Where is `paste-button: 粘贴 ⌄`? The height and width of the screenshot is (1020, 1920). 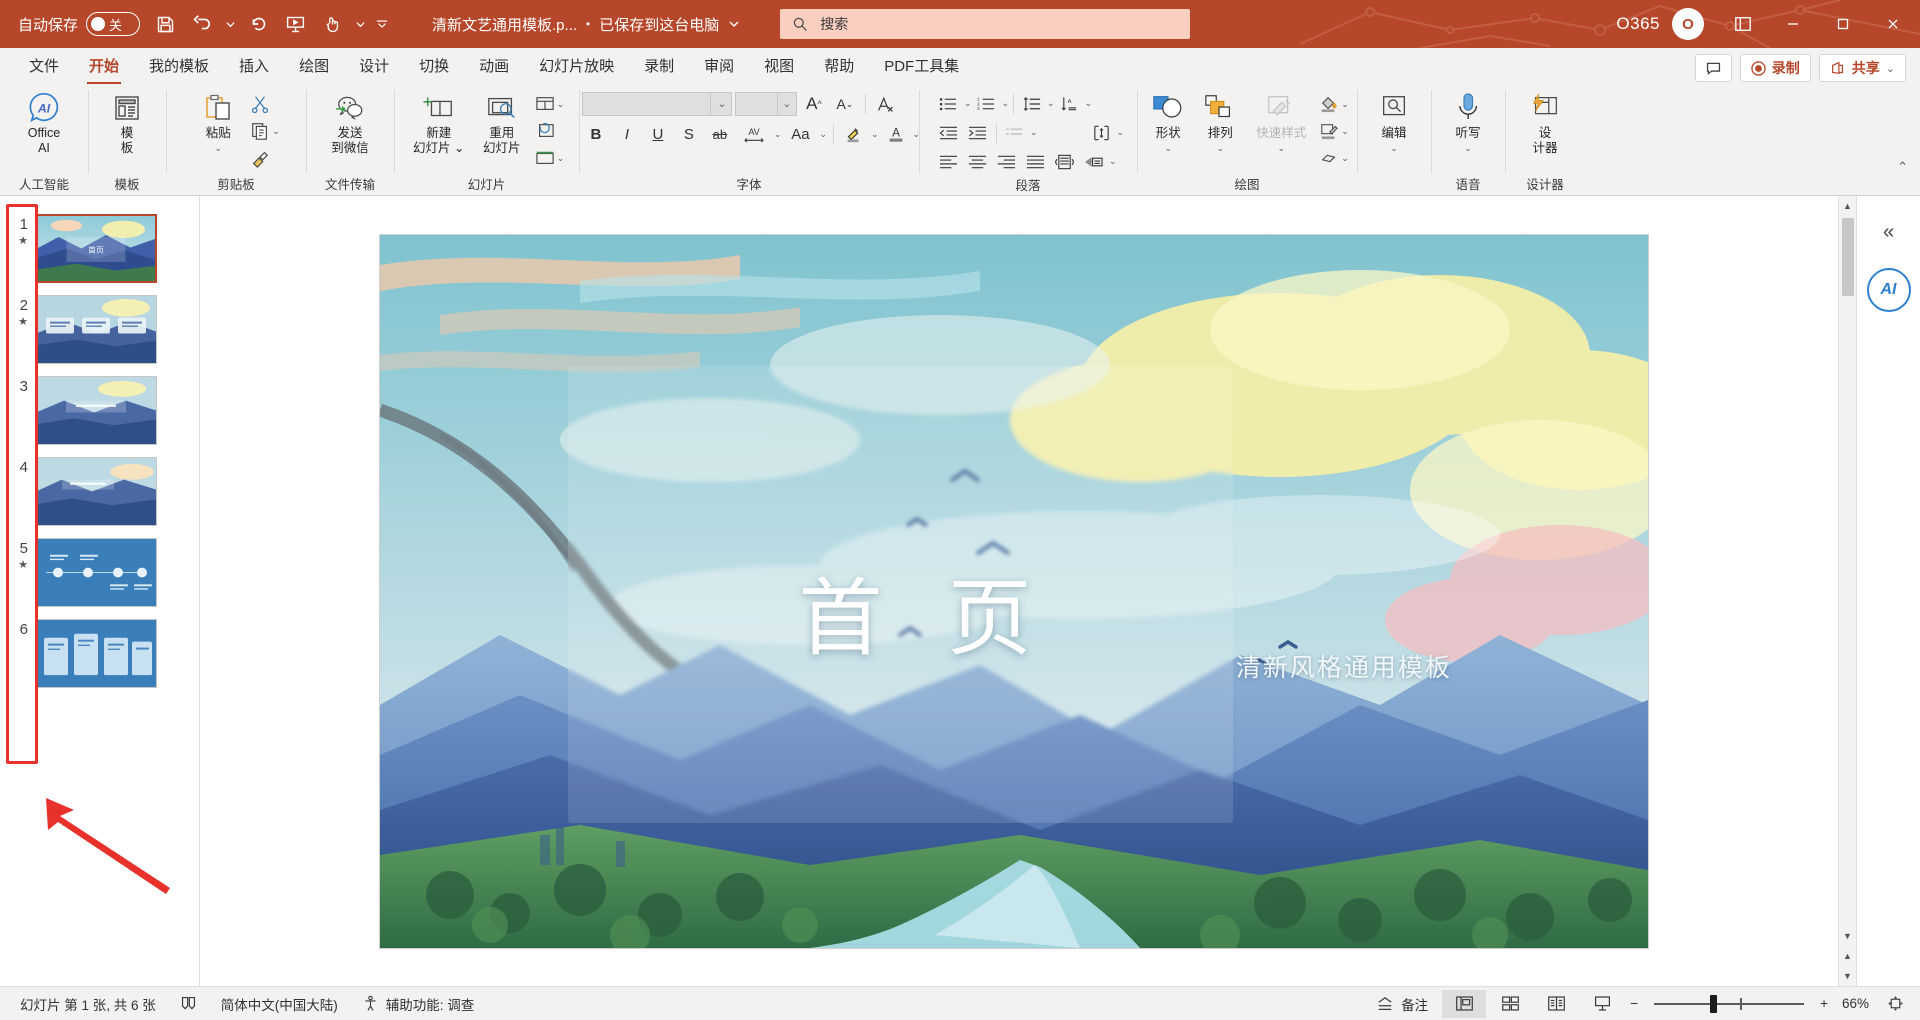
paste-button: 粘贴 ⌄ is located at coordinates (218, 123).